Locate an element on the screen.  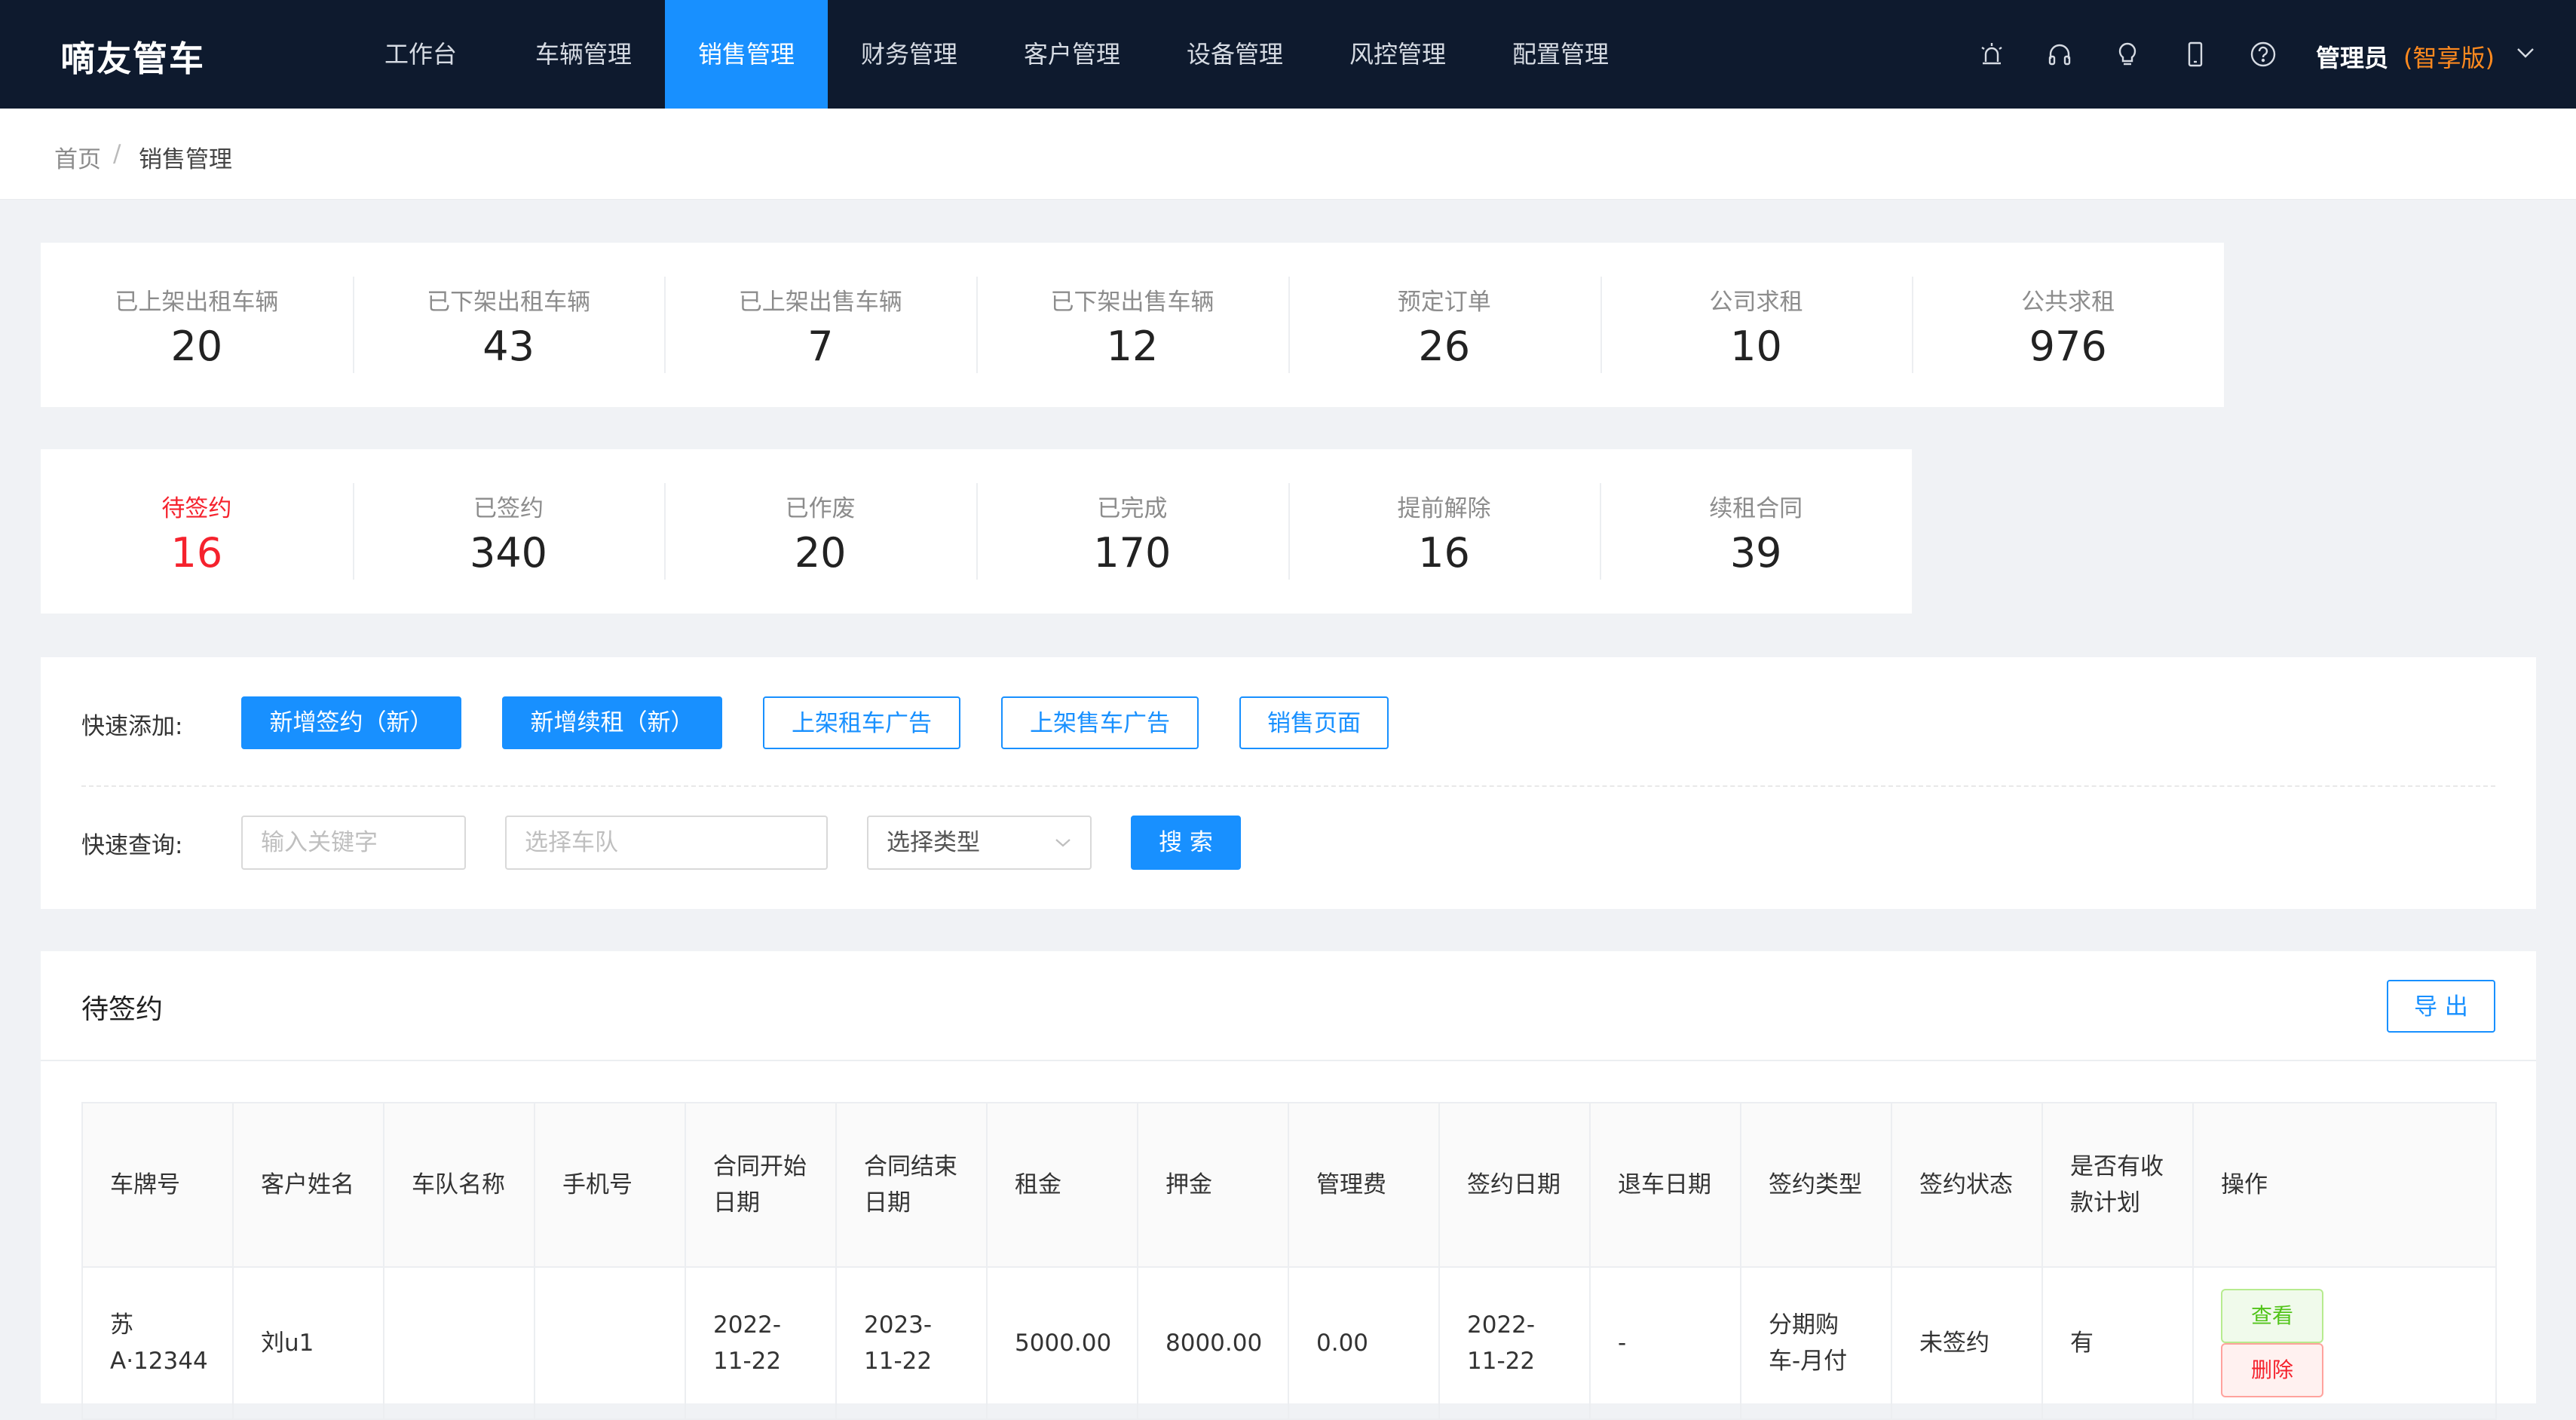
col-header-phone: 手机号 is located at coordinates (610, 1185).